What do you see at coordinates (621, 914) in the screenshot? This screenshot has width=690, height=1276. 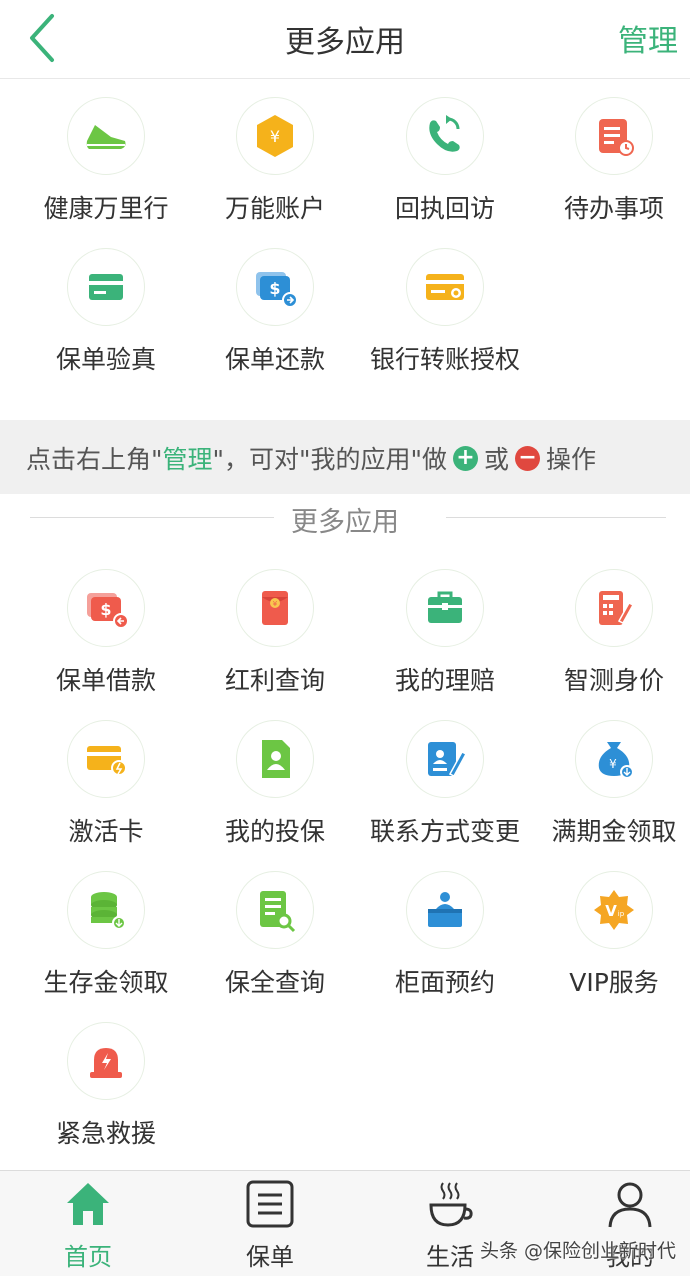 I see `svg-text: ip` at bounding box center [621, 914].